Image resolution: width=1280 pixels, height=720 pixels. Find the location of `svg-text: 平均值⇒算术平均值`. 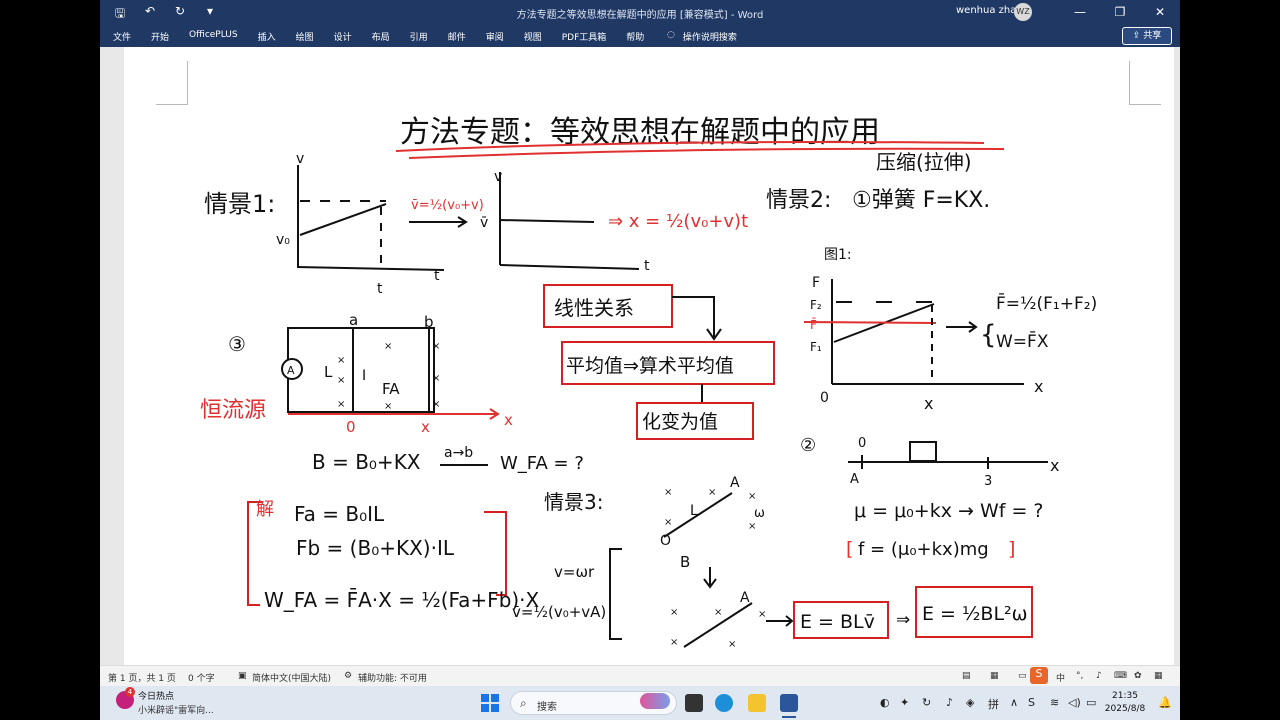

svg-text: 平均值⇒算术平均值 is located at coordinates (650, 366).